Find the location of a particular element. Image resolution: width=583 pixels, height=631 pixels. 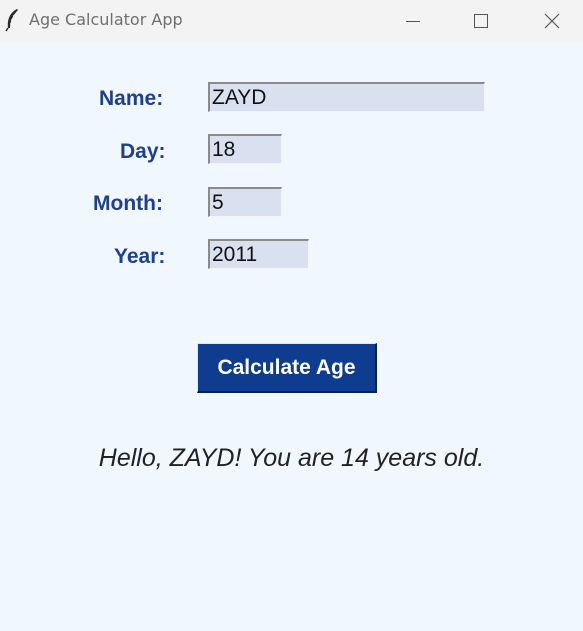

feather-icon is located at coordinates (12, 20).